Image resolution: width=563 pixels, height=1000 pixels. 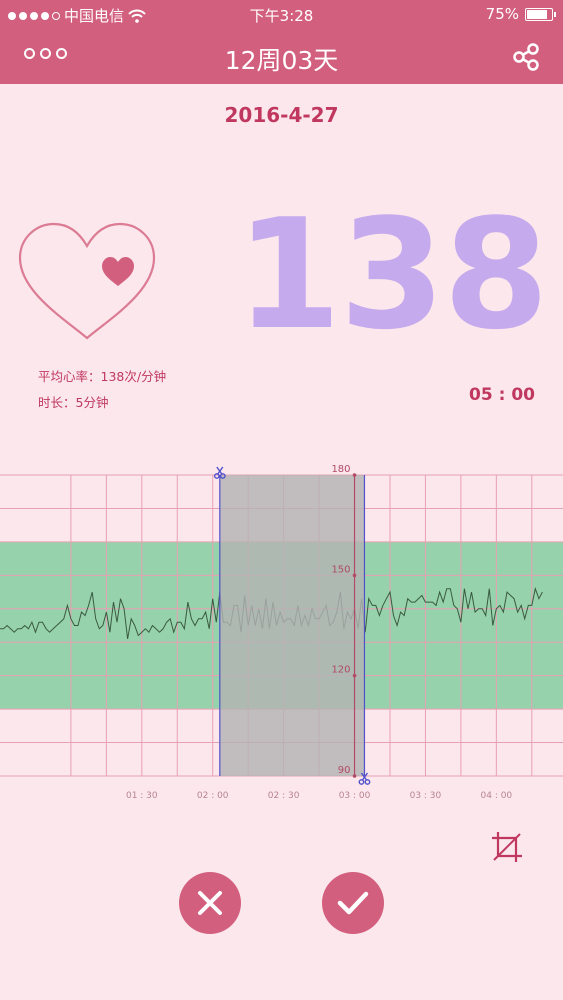 I want to click on confirm-button, so click(x=353, y=903).